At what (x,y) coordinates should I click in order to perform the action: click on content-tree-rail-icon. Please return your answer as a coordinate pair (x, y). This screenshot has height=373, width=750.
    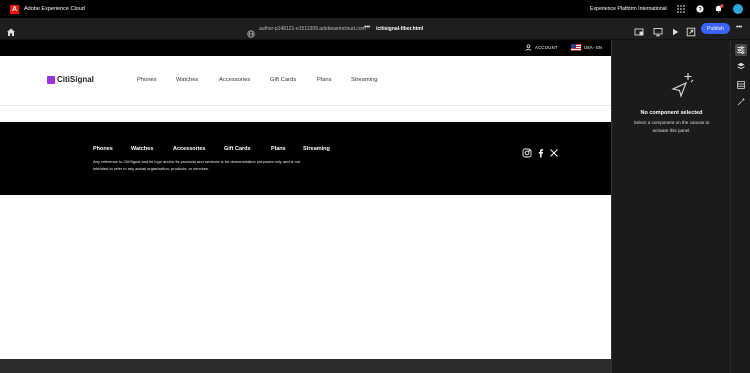
    Looking at the image, I should click on (741, 85).